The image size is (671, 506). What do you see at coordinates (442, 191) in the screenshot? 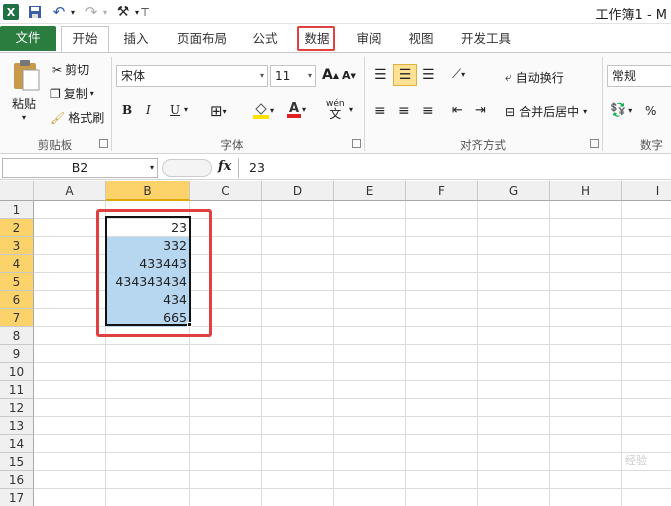
I see `column-header: F` at bounding box center [442, 191].